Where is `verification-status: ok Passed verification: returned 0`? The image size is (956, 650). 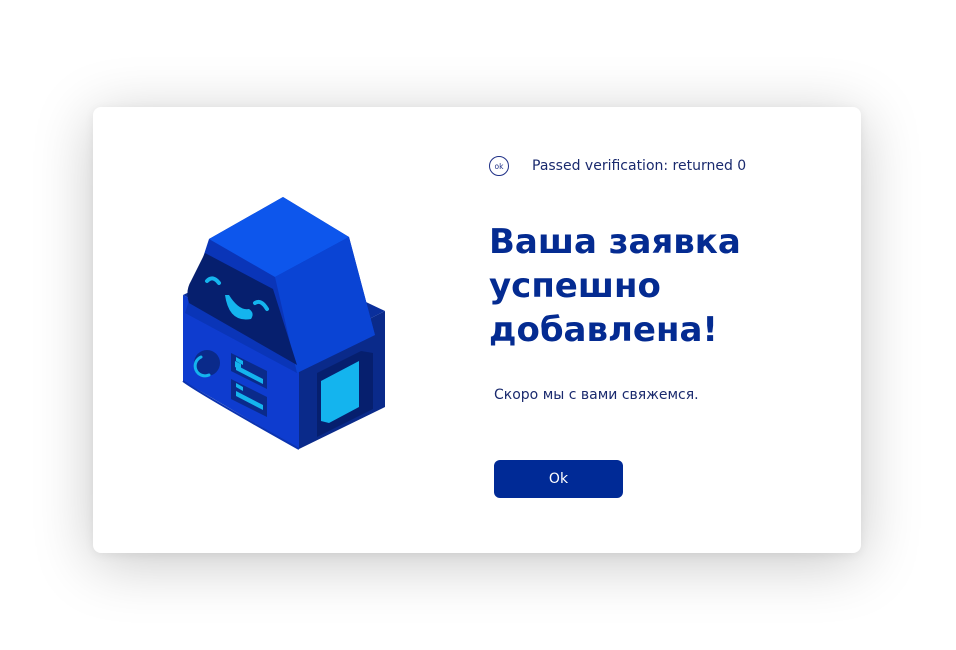 verification-status: ok Passed verification: returned 0 is located at coordinates (617, 166).